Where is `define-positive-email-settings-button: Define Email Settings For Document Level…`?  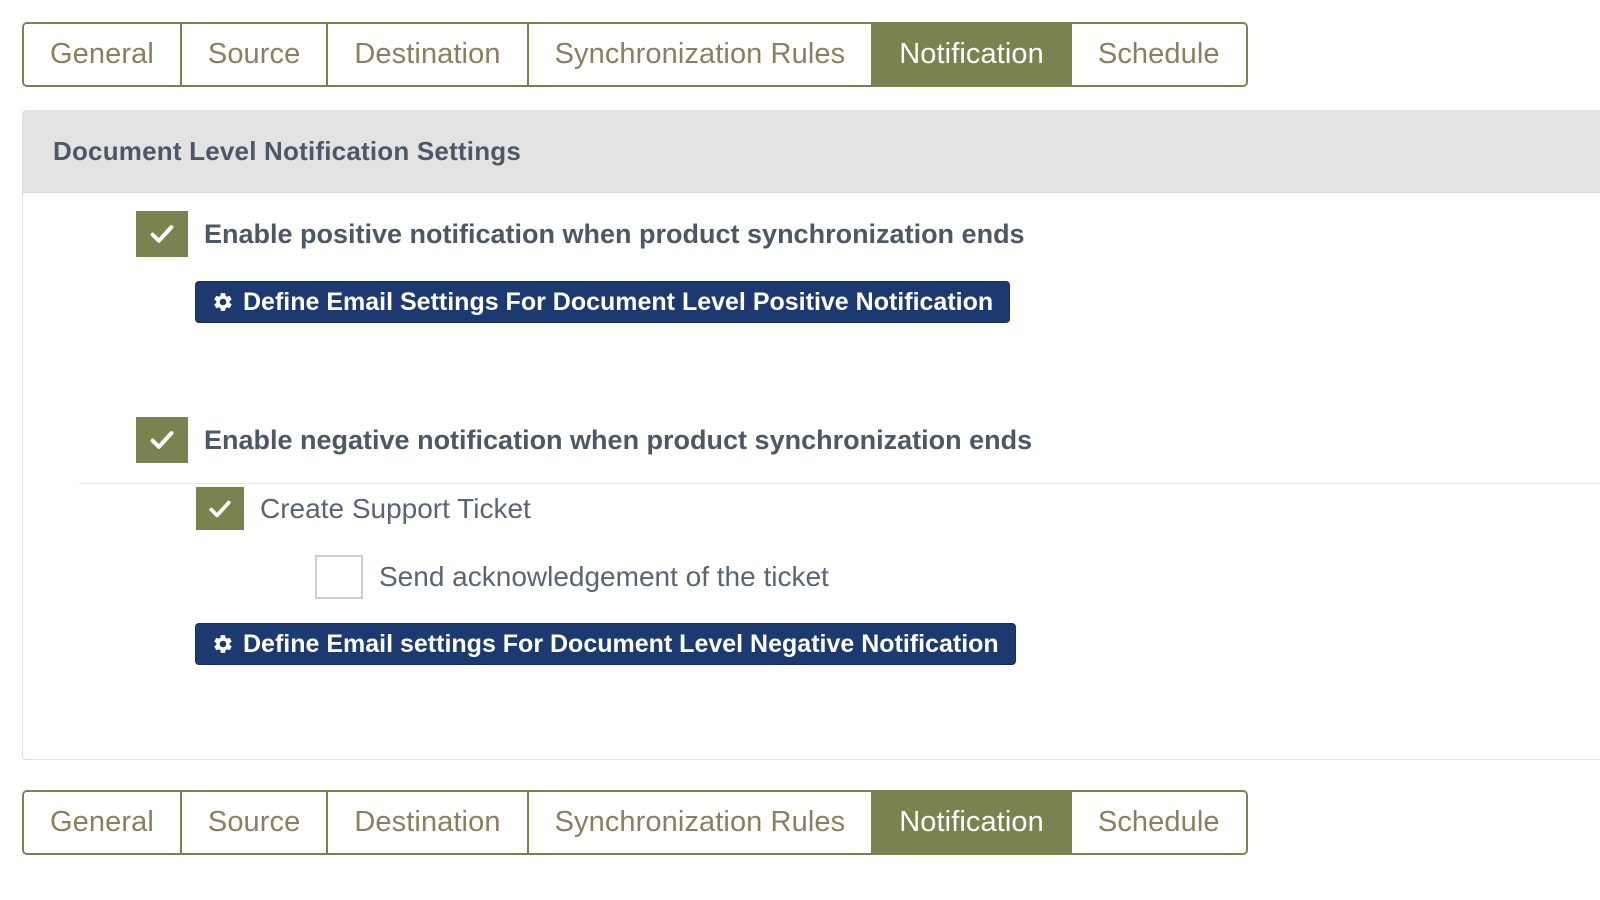
define-positive-email-settings-button: Define Email Settings For Document Level… is located at coordinates (603, 302).